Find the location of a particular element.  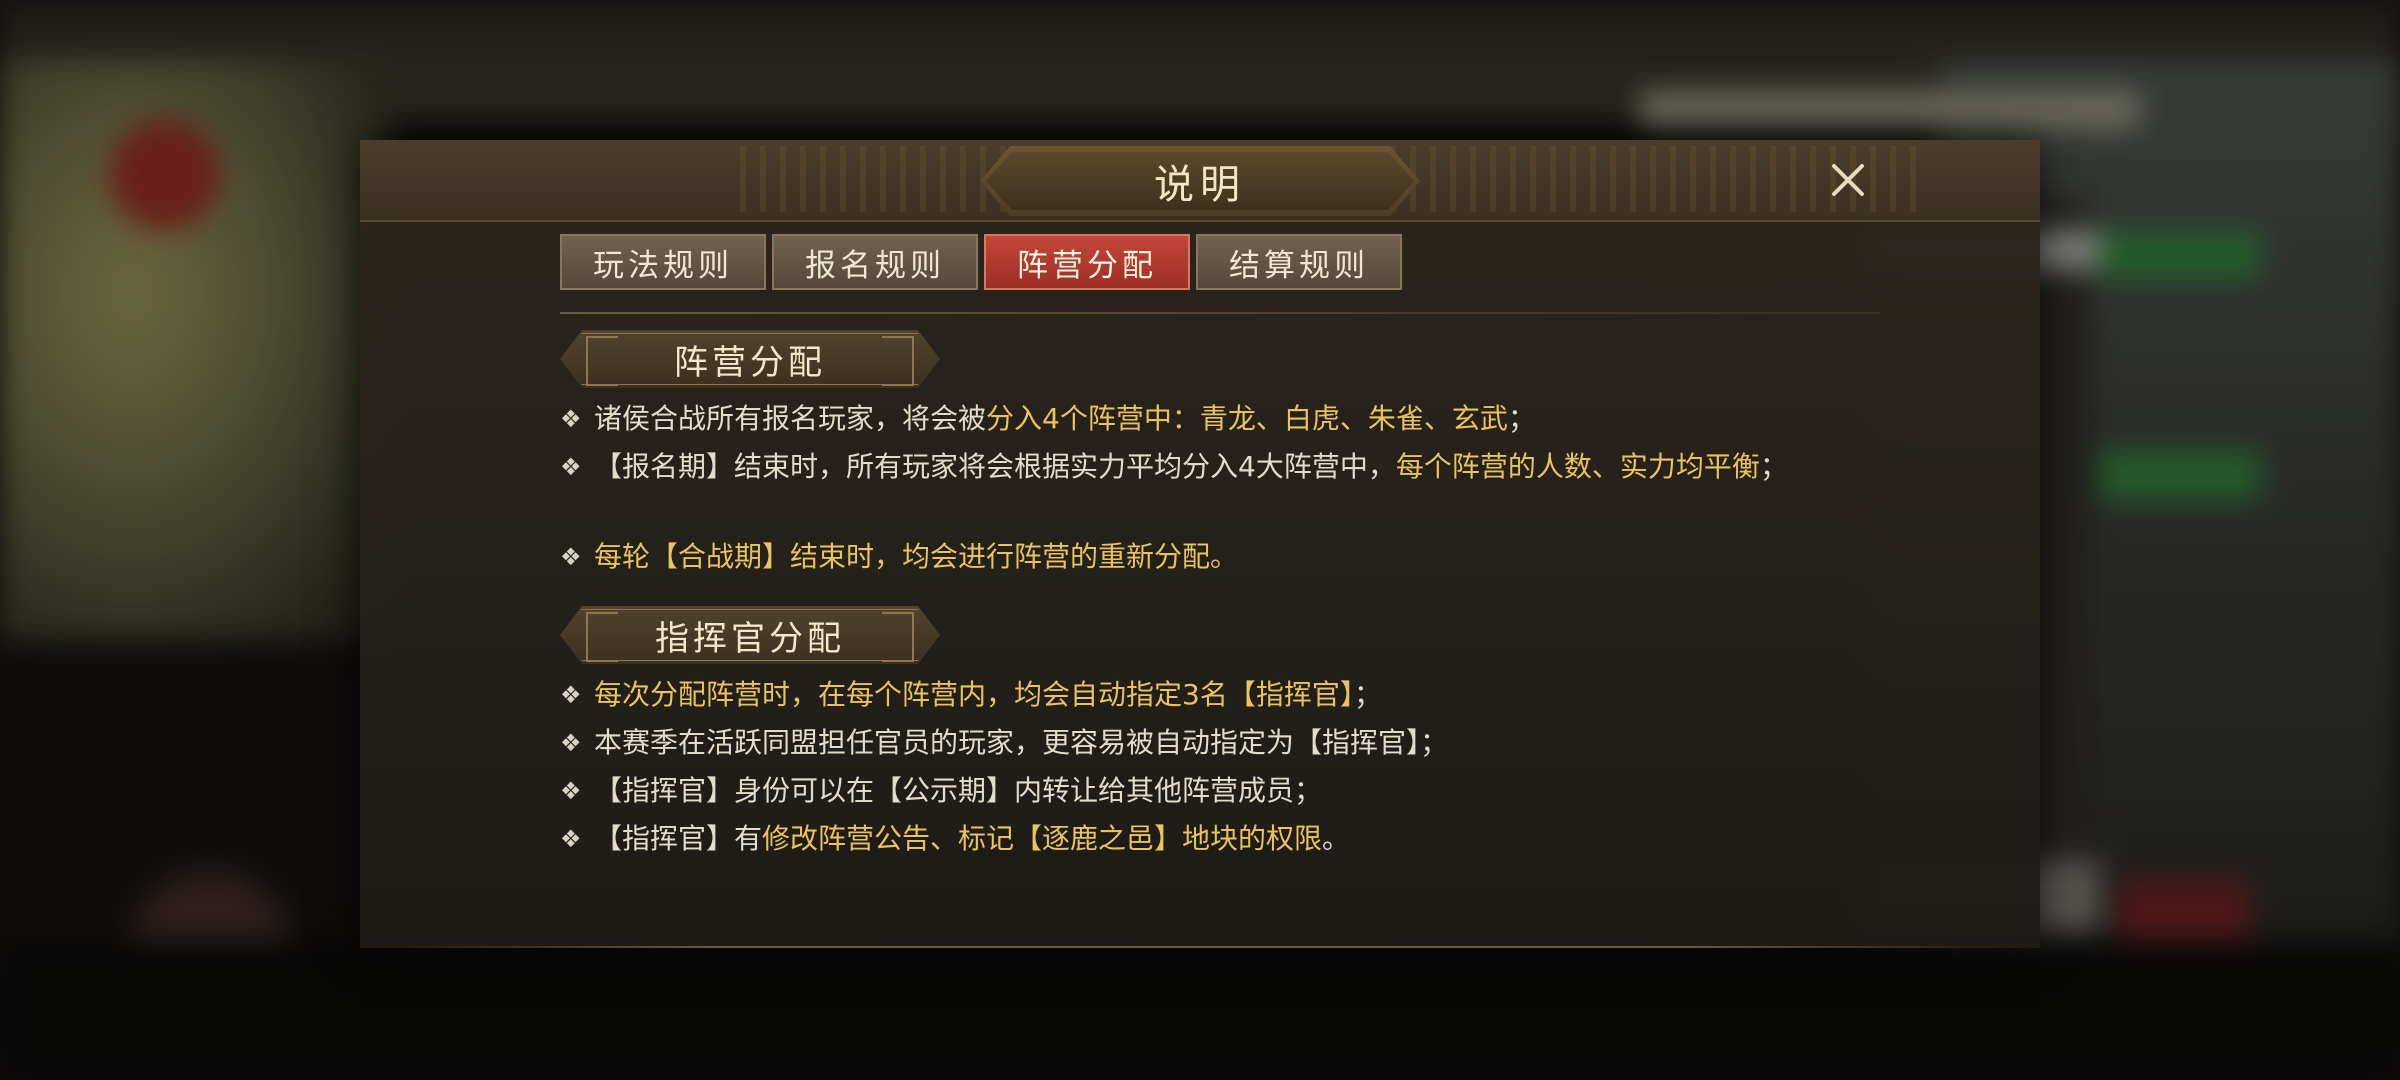

section-heading-label: 阵营分配 is located at coordinates (750, 362).